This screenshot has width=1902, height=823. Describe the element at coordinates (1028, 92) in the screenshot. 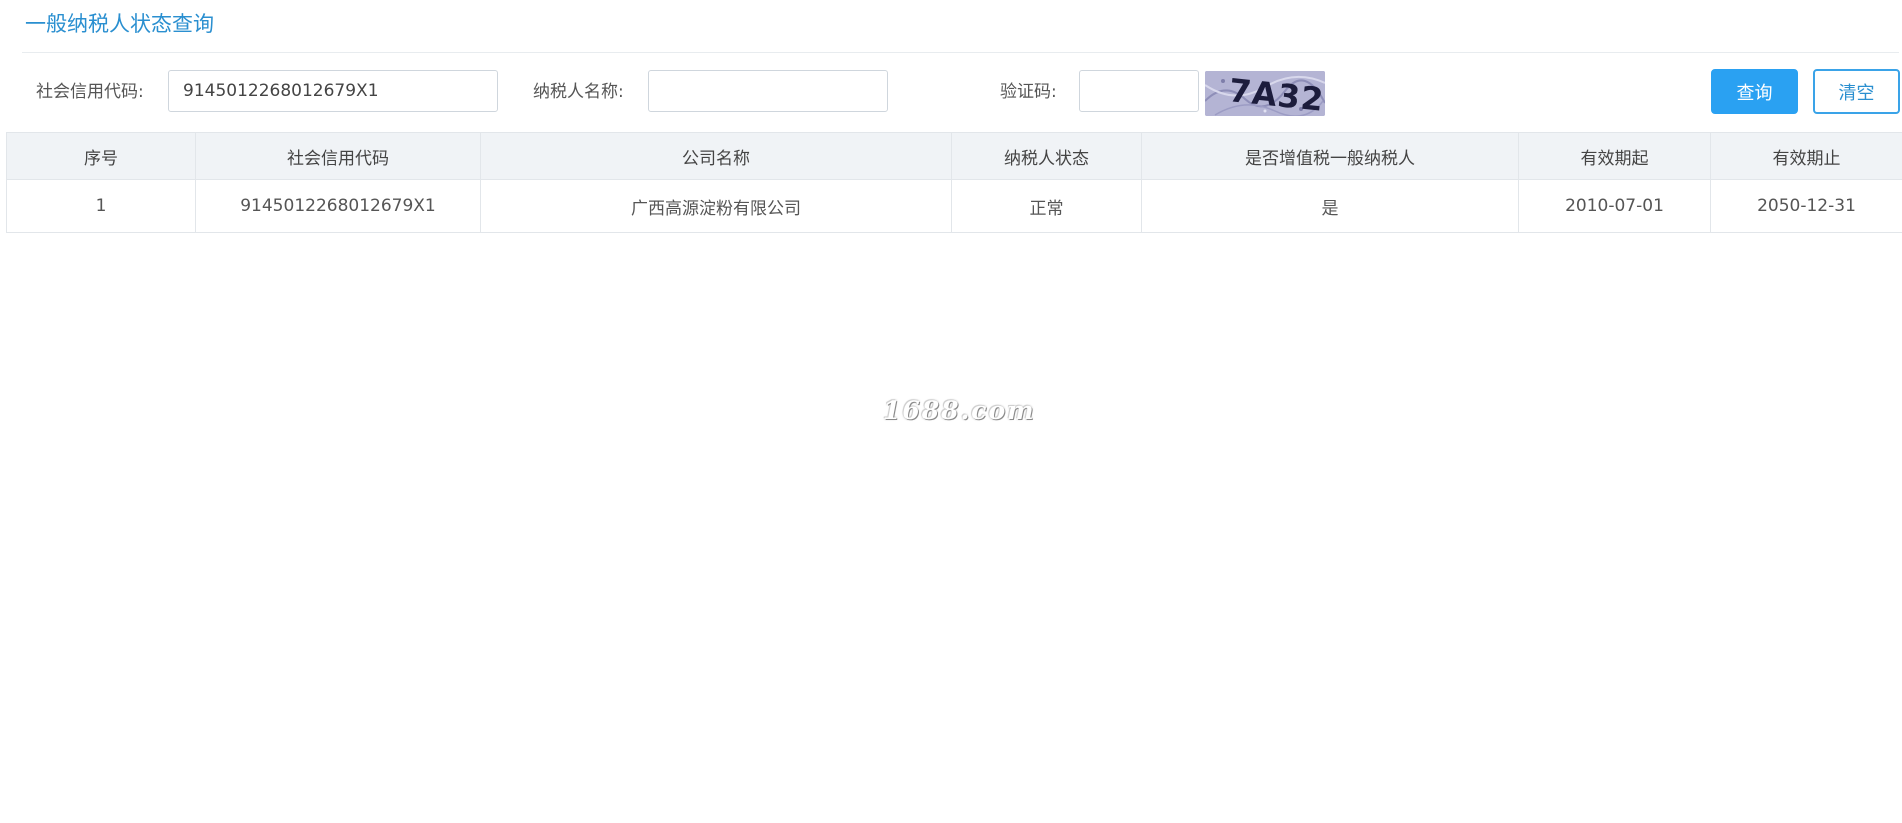

I see `captcha-label: 验证码:` at that location.